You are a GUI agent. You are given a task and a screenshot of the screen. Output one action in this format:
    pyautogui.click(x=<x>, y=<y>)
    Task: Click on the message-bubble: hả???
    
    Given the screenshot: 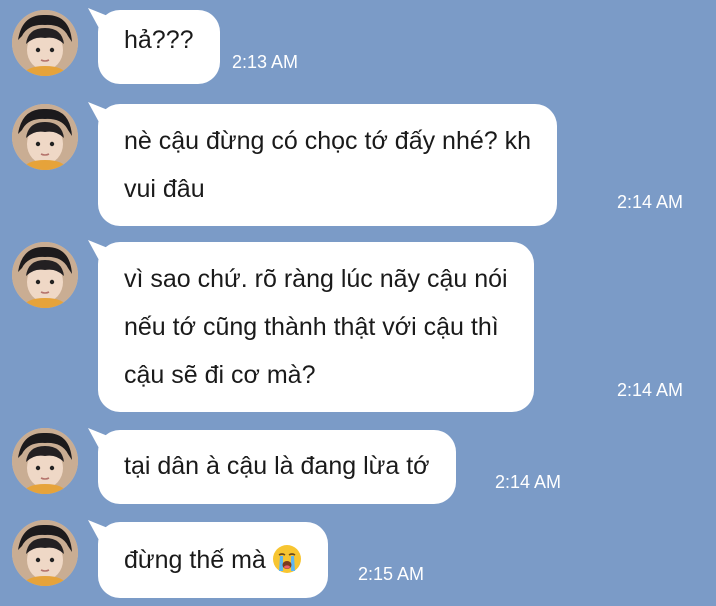 What is the action you would take?
    pyautogui.click(x=159, y=47)
    